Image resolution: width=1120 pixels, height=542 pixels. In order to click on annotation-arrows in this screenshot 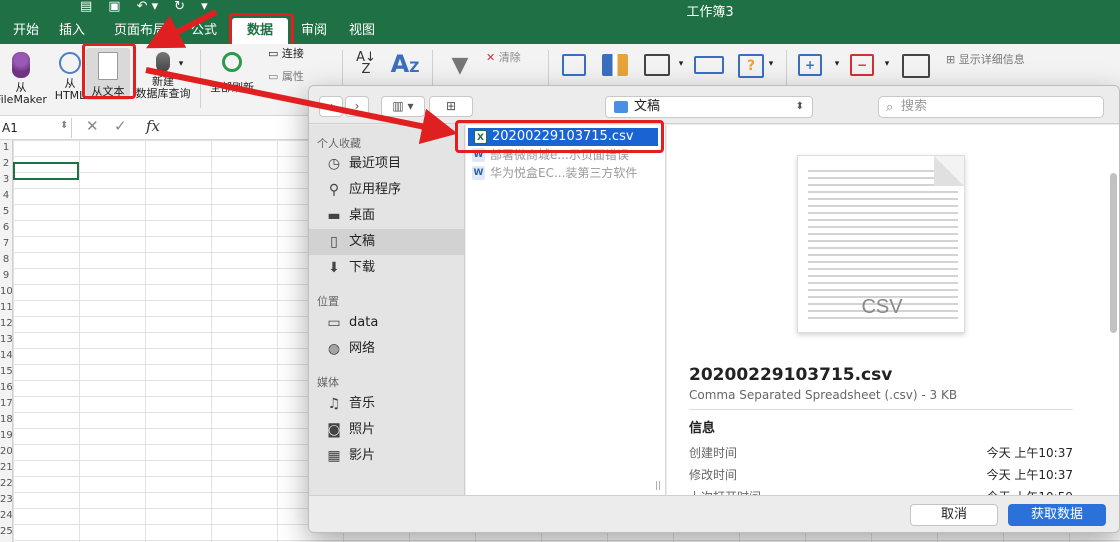, I will do `click(301, 77)`.